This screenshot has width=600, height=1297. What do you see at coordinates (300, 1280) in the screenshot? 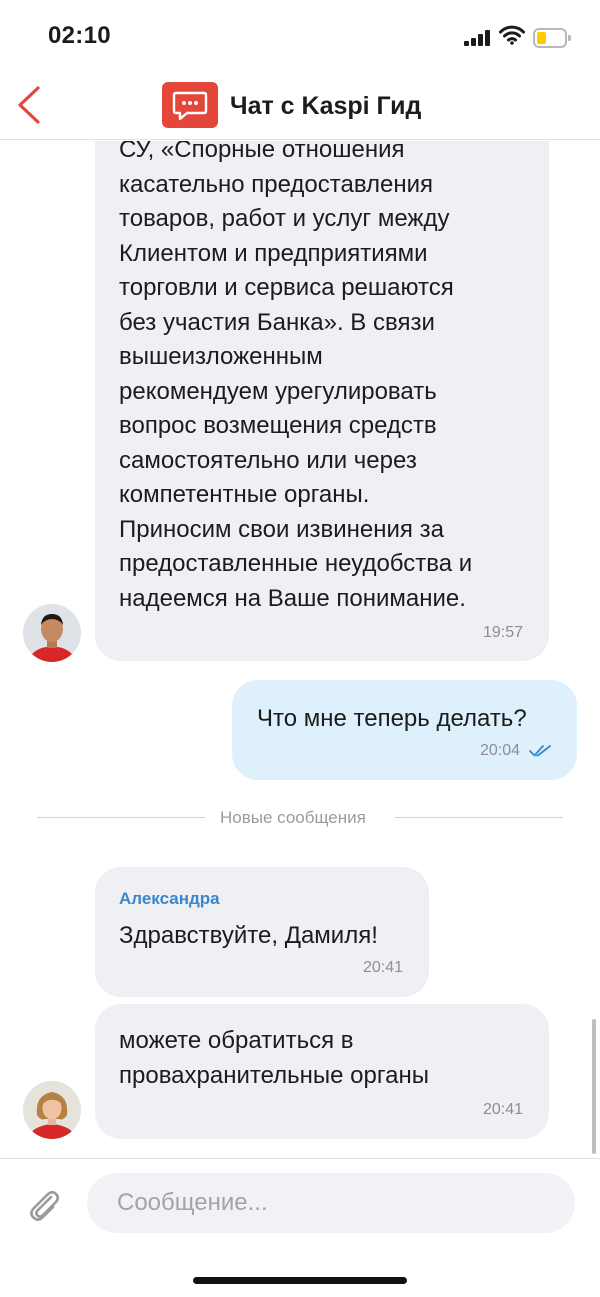
I see `home-indicator` at bounding box center [300, 1280].